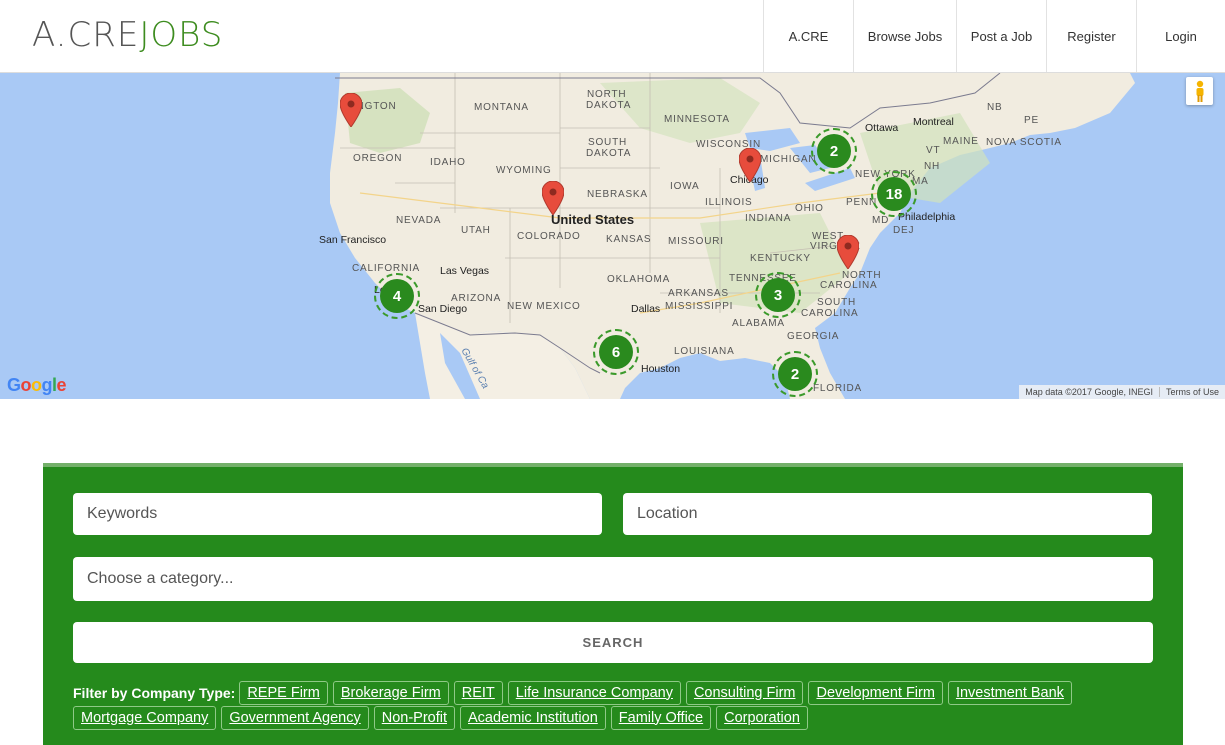 This screenshot has height=745, width=1225. What do you see at coordinates (419, 220) in the screenshot?
I see `map-label-nevada: NEVADA` at bounding box center [419, 220].